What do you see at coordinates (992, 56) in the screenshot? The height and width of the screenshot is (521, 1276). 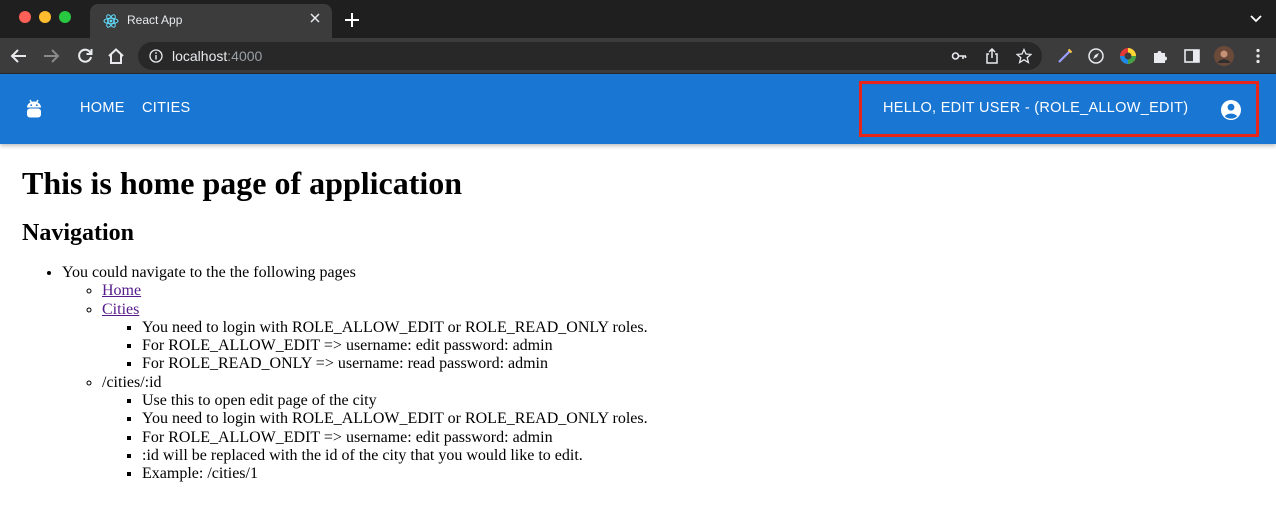 I see `share-icon` at bounding box center [992, 56].